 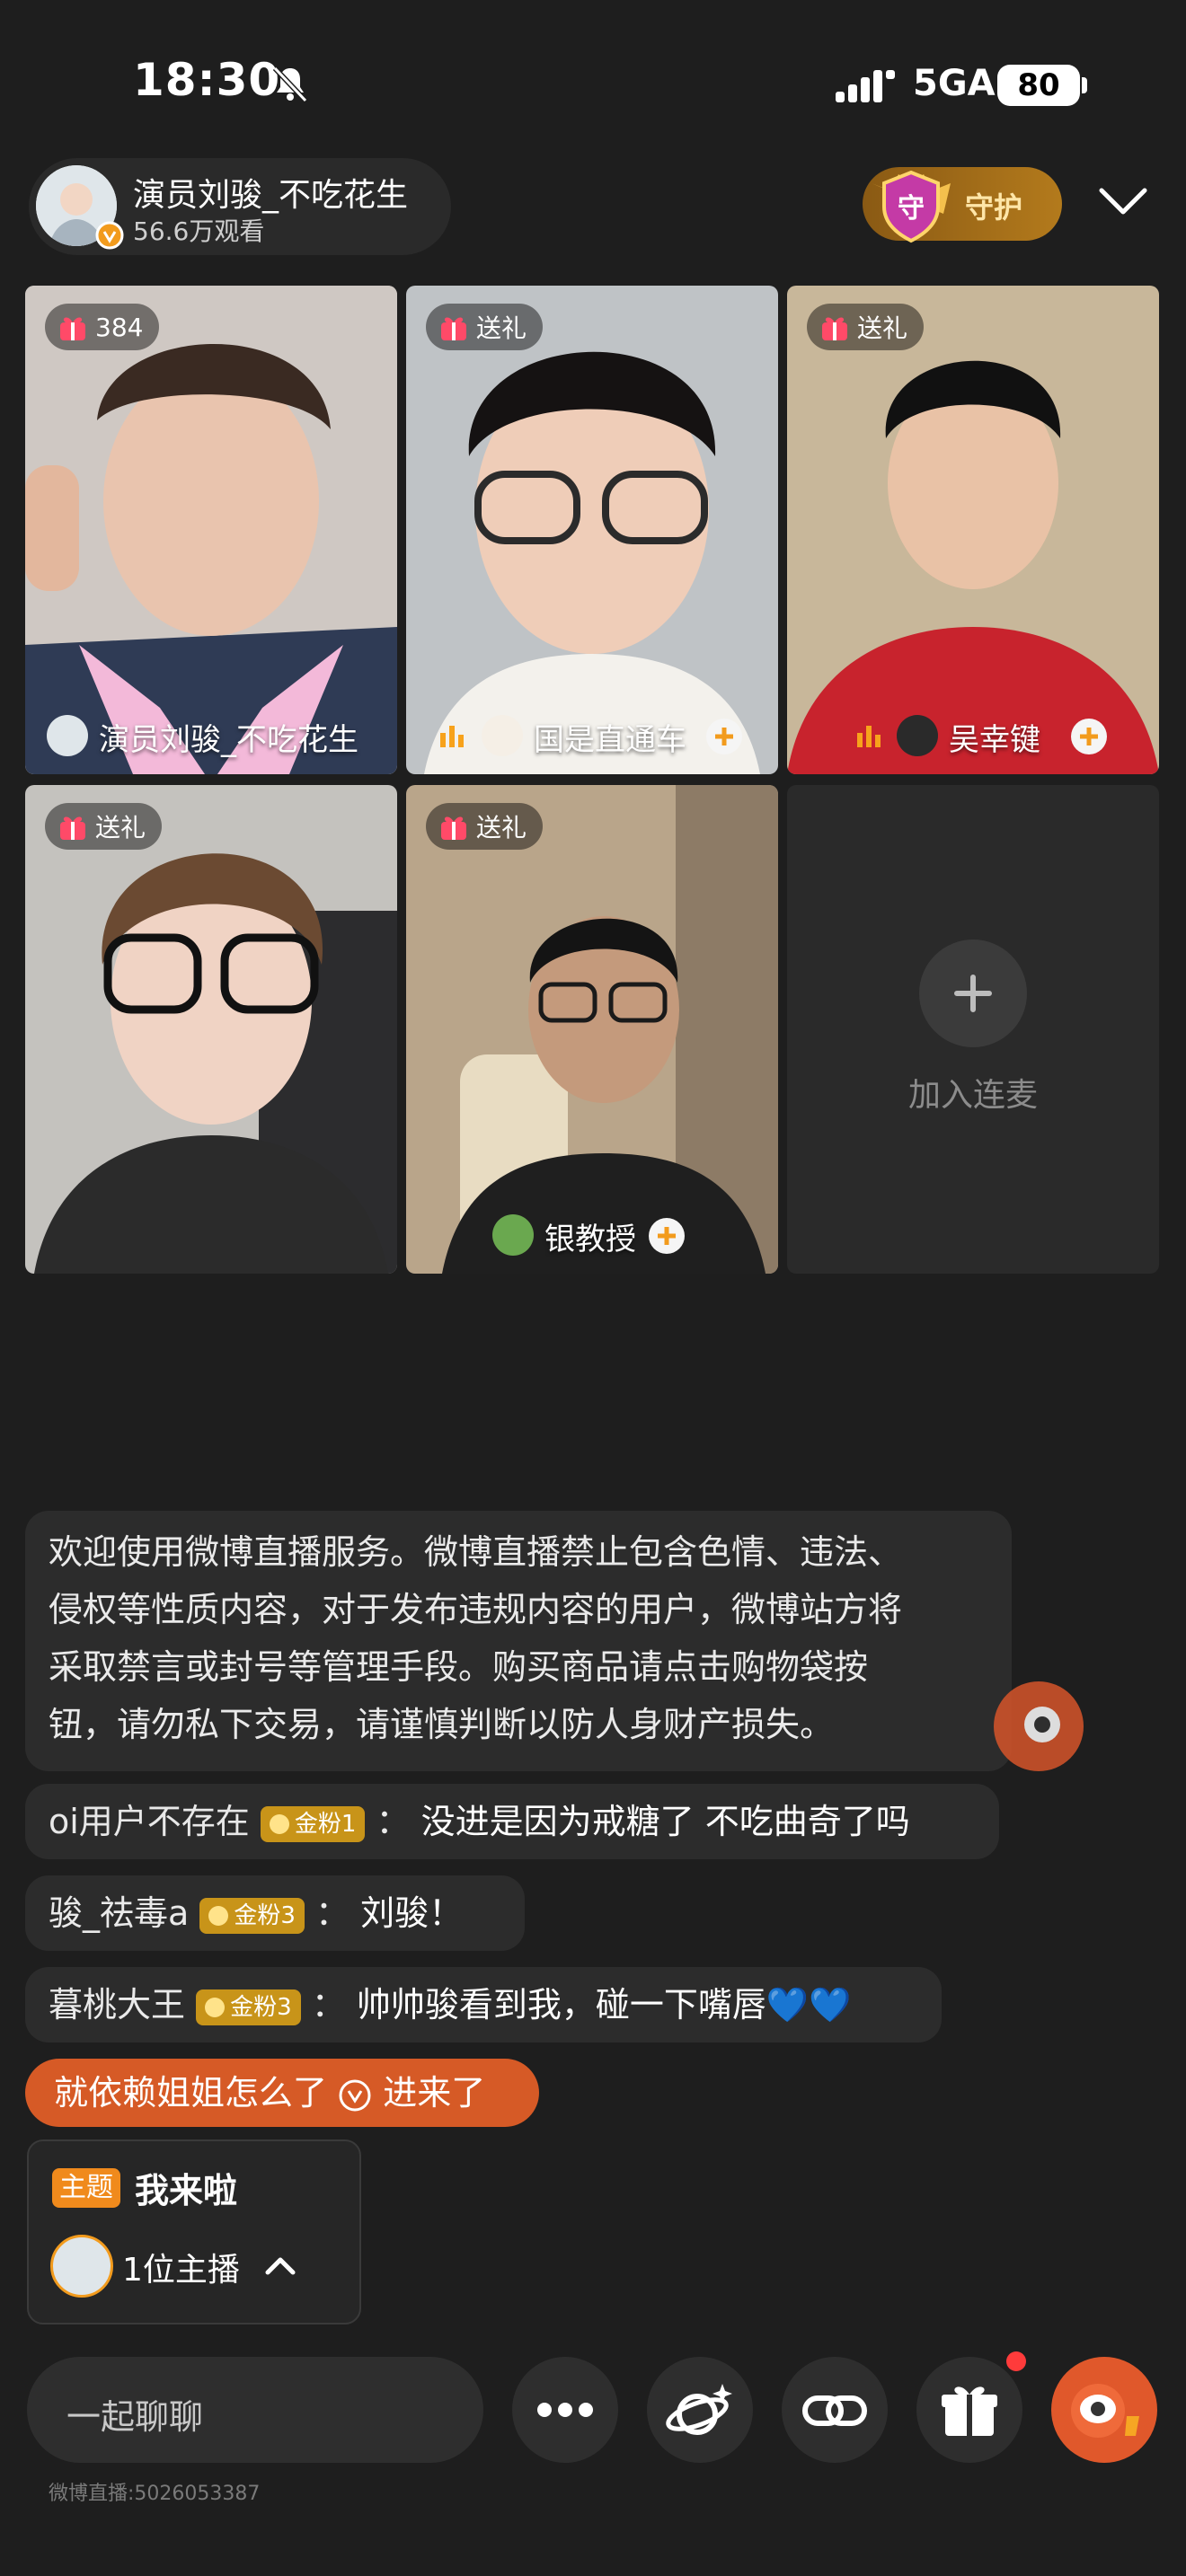 I want to click on join-mic-label: 加入连麦, so click(x=972, y=1095).